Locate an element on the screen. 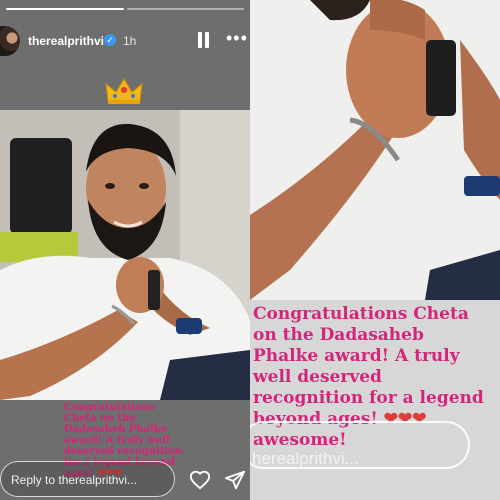  timestamp: 1h is located at coordinates (130, 41).